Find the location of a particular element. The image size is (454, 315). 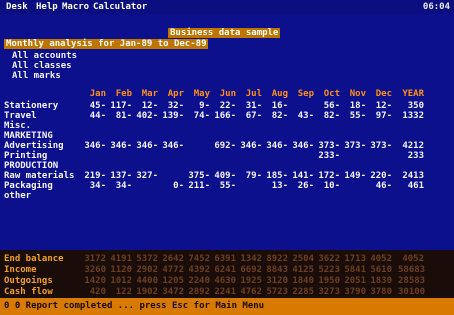

table-cell: 0- is located at coordinates (171, 186).